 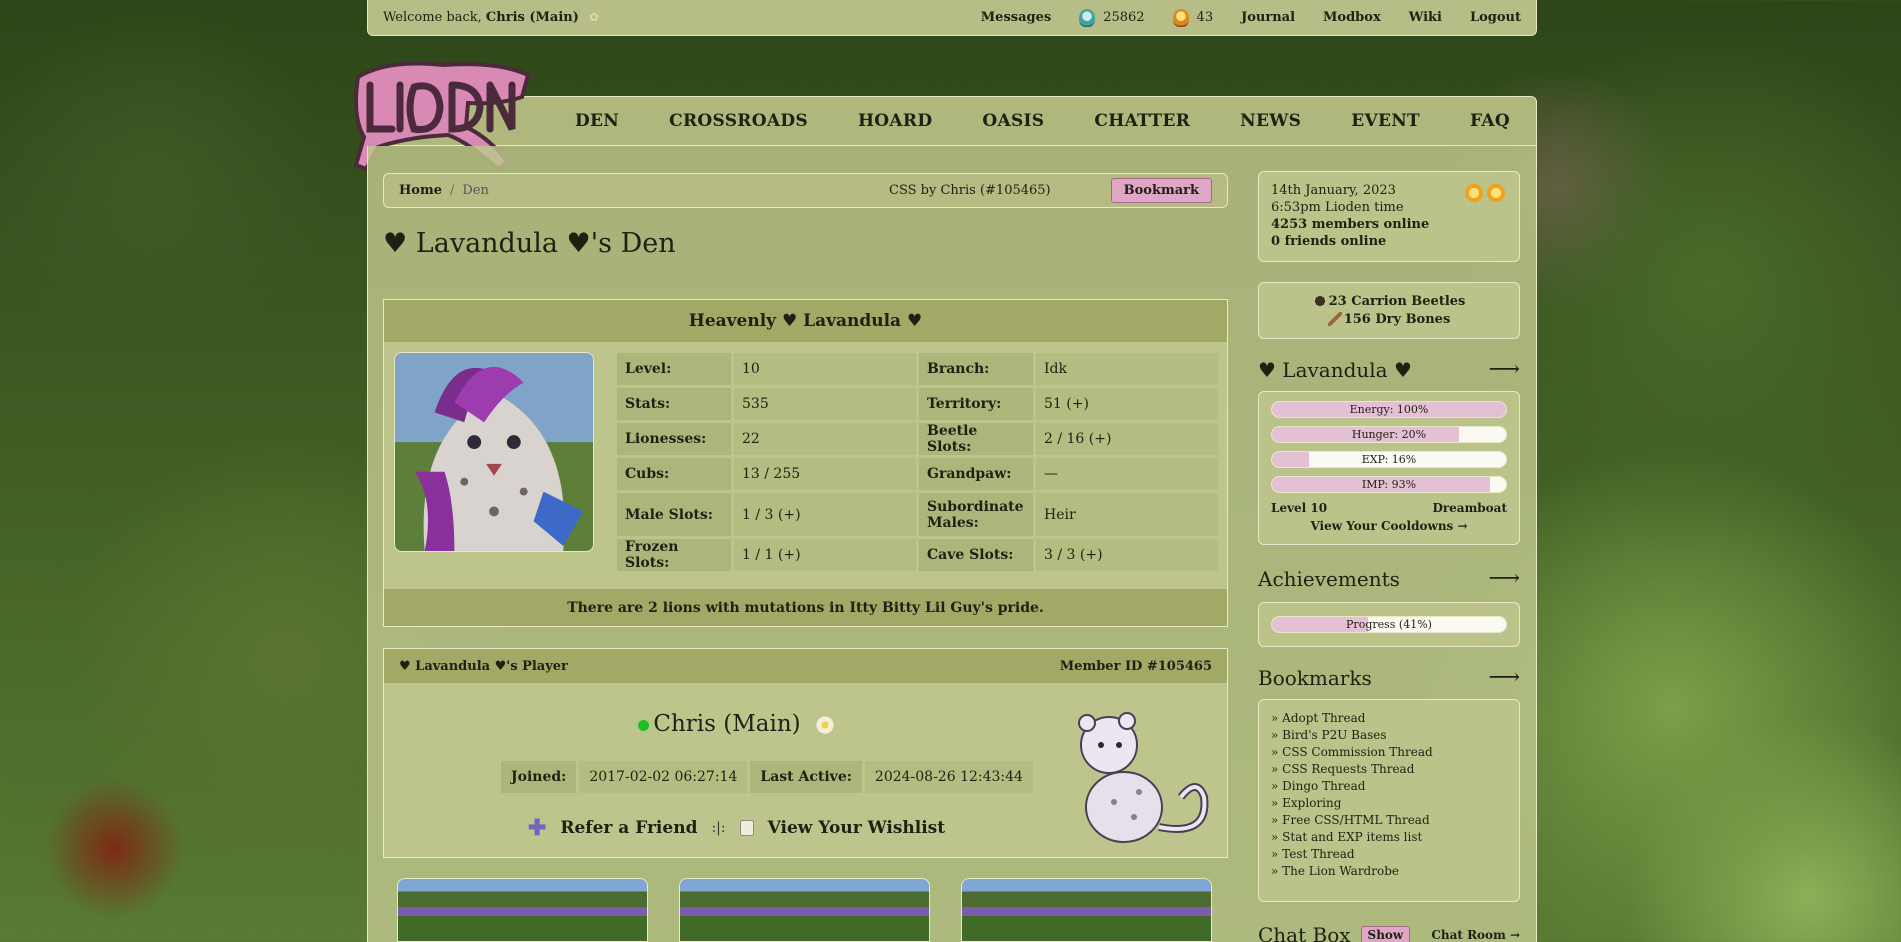 I want to click on achievements-heading-row: Achievements ⟶, so click(x=1389, y=578).